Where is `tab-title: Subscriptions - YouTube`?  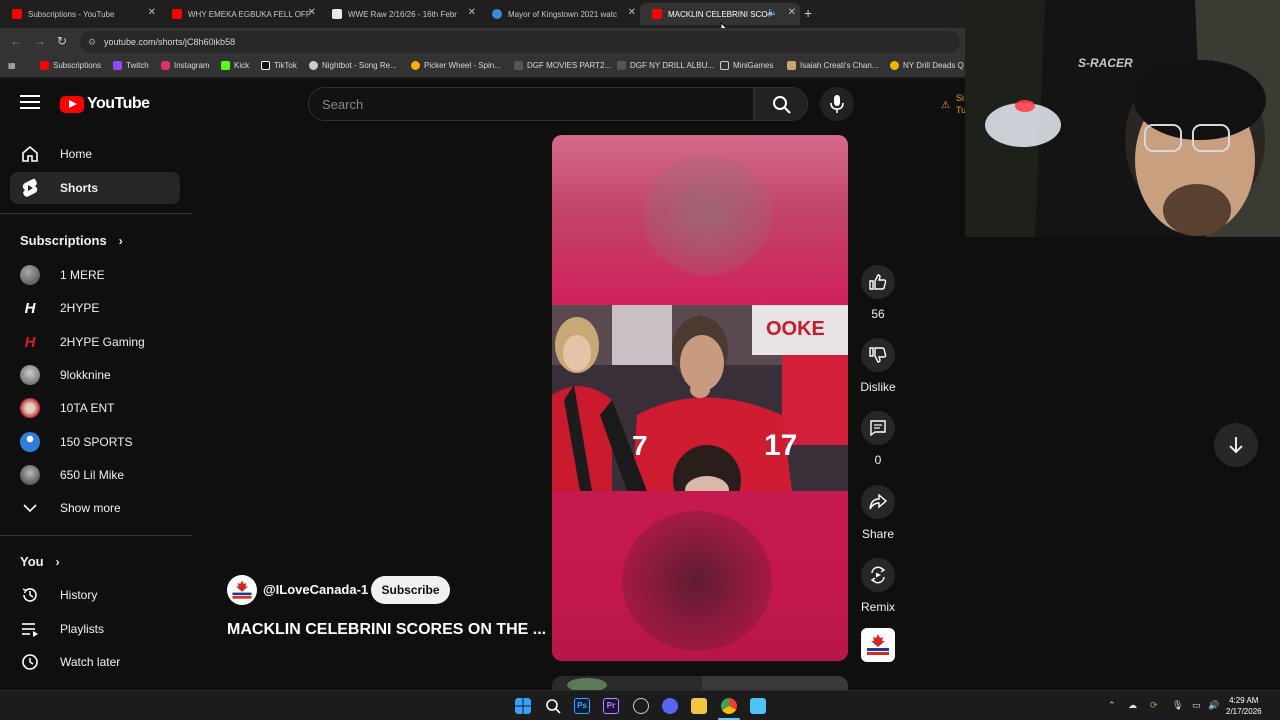 tab-title: Subscriptions - YouTube is located at coordinates (71, 14).